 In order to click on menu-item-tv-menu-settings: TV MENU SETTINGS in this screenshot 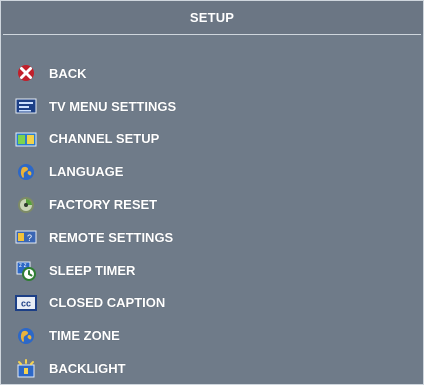, I will do `click(212, 106)`.